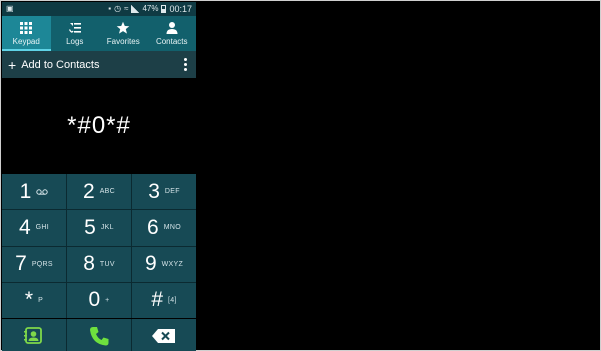  I want to click on key-2: 2 ABC, so click(99, 192).